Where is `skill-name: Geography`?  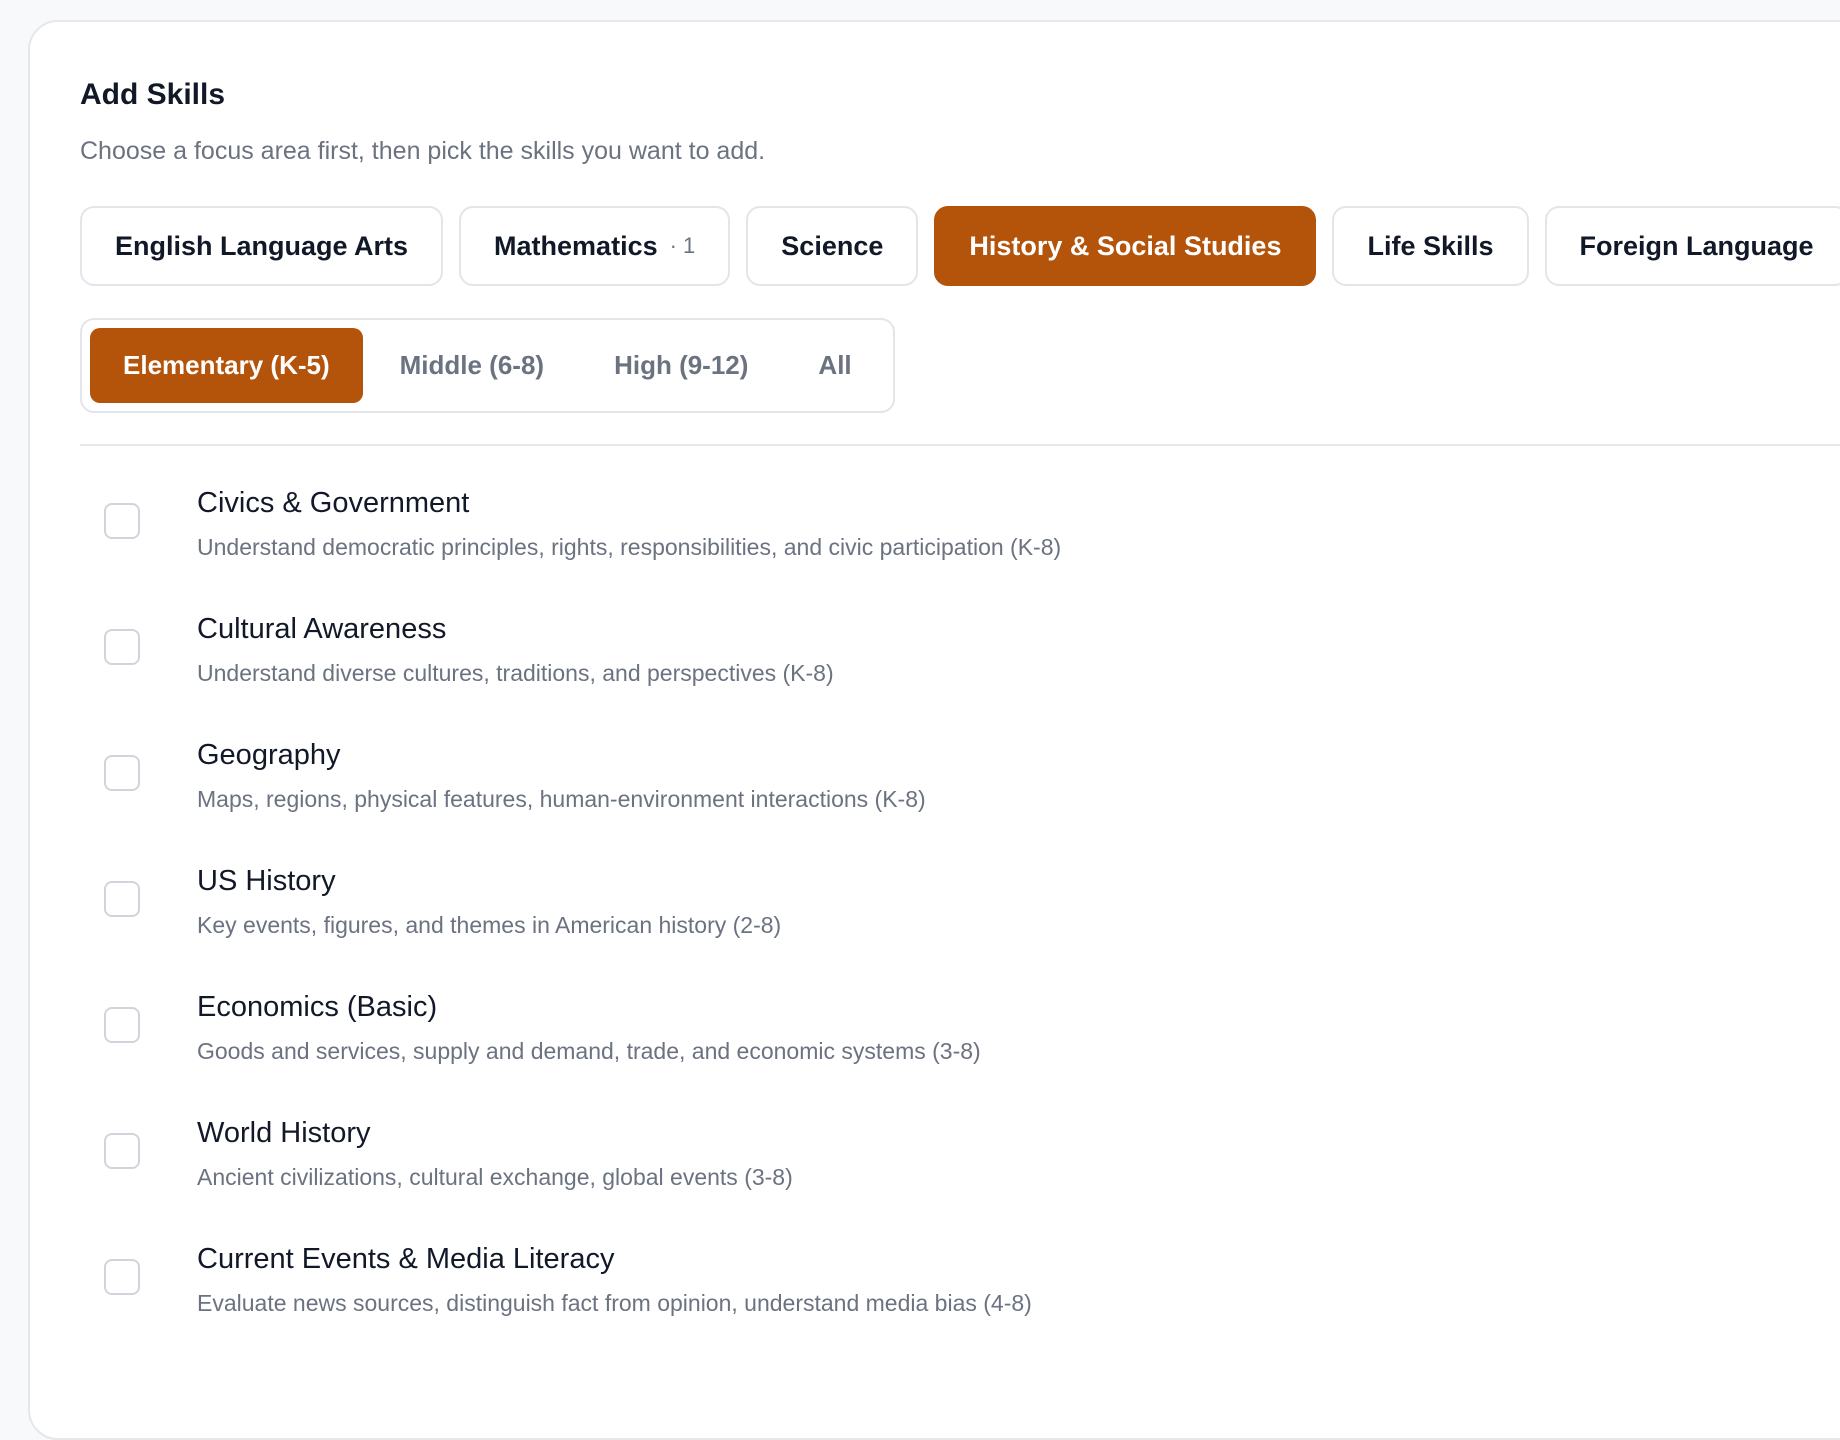
skill-name: Geography is located at coordinates (269, 755).